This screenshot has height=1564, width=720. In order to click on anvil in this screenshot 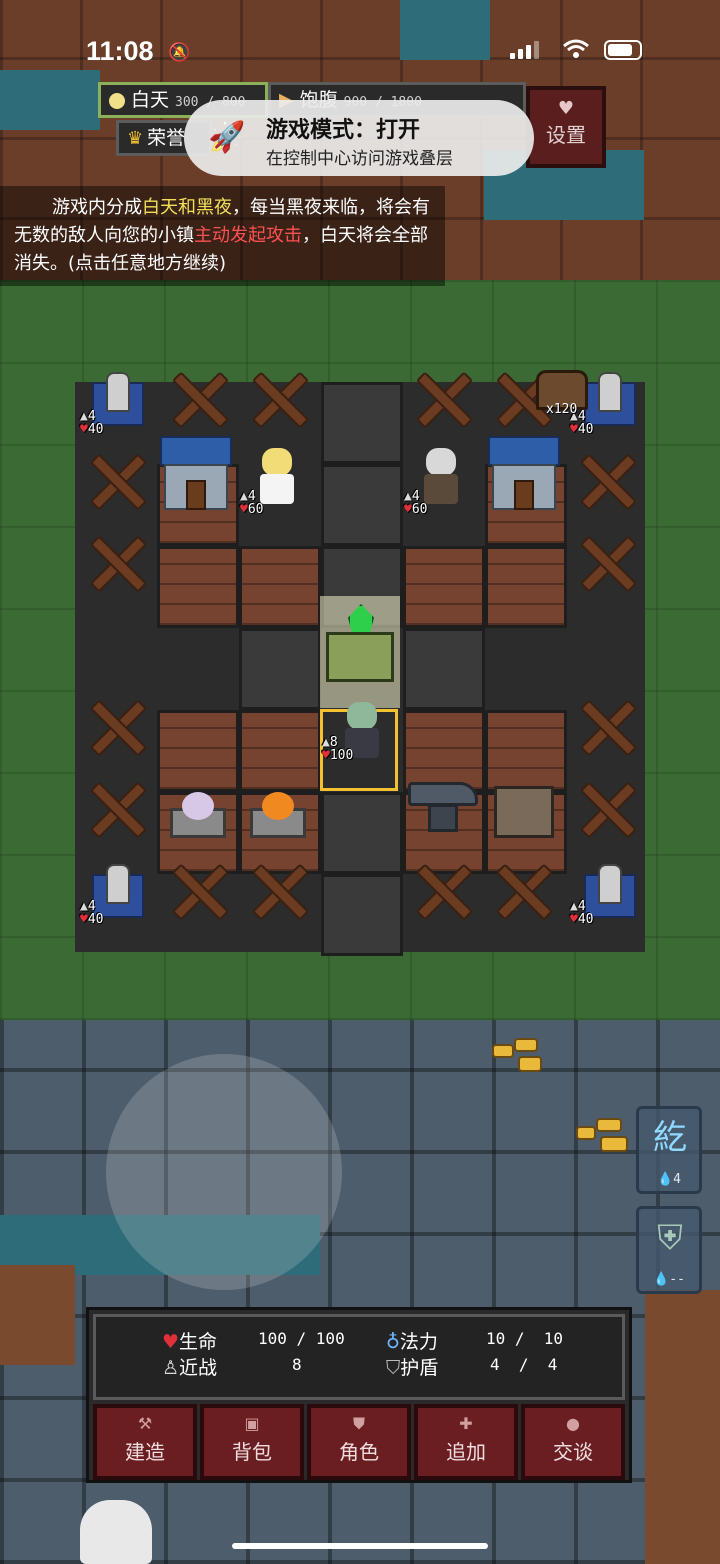, I will do `click(443, 808)`.